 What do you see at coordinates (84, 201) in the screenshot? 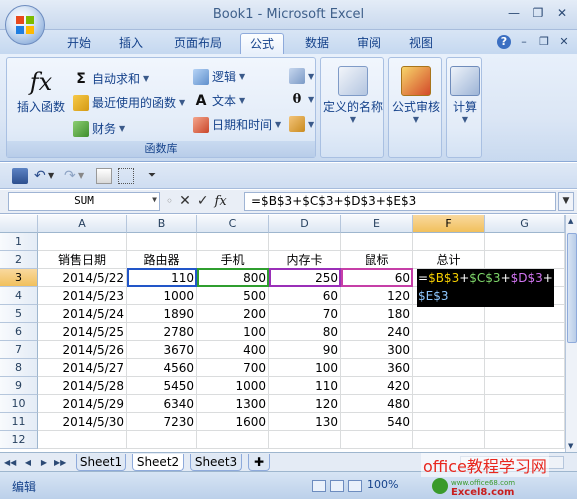
I see `name-box: SUM ▼` at bounding box center [84, 201].